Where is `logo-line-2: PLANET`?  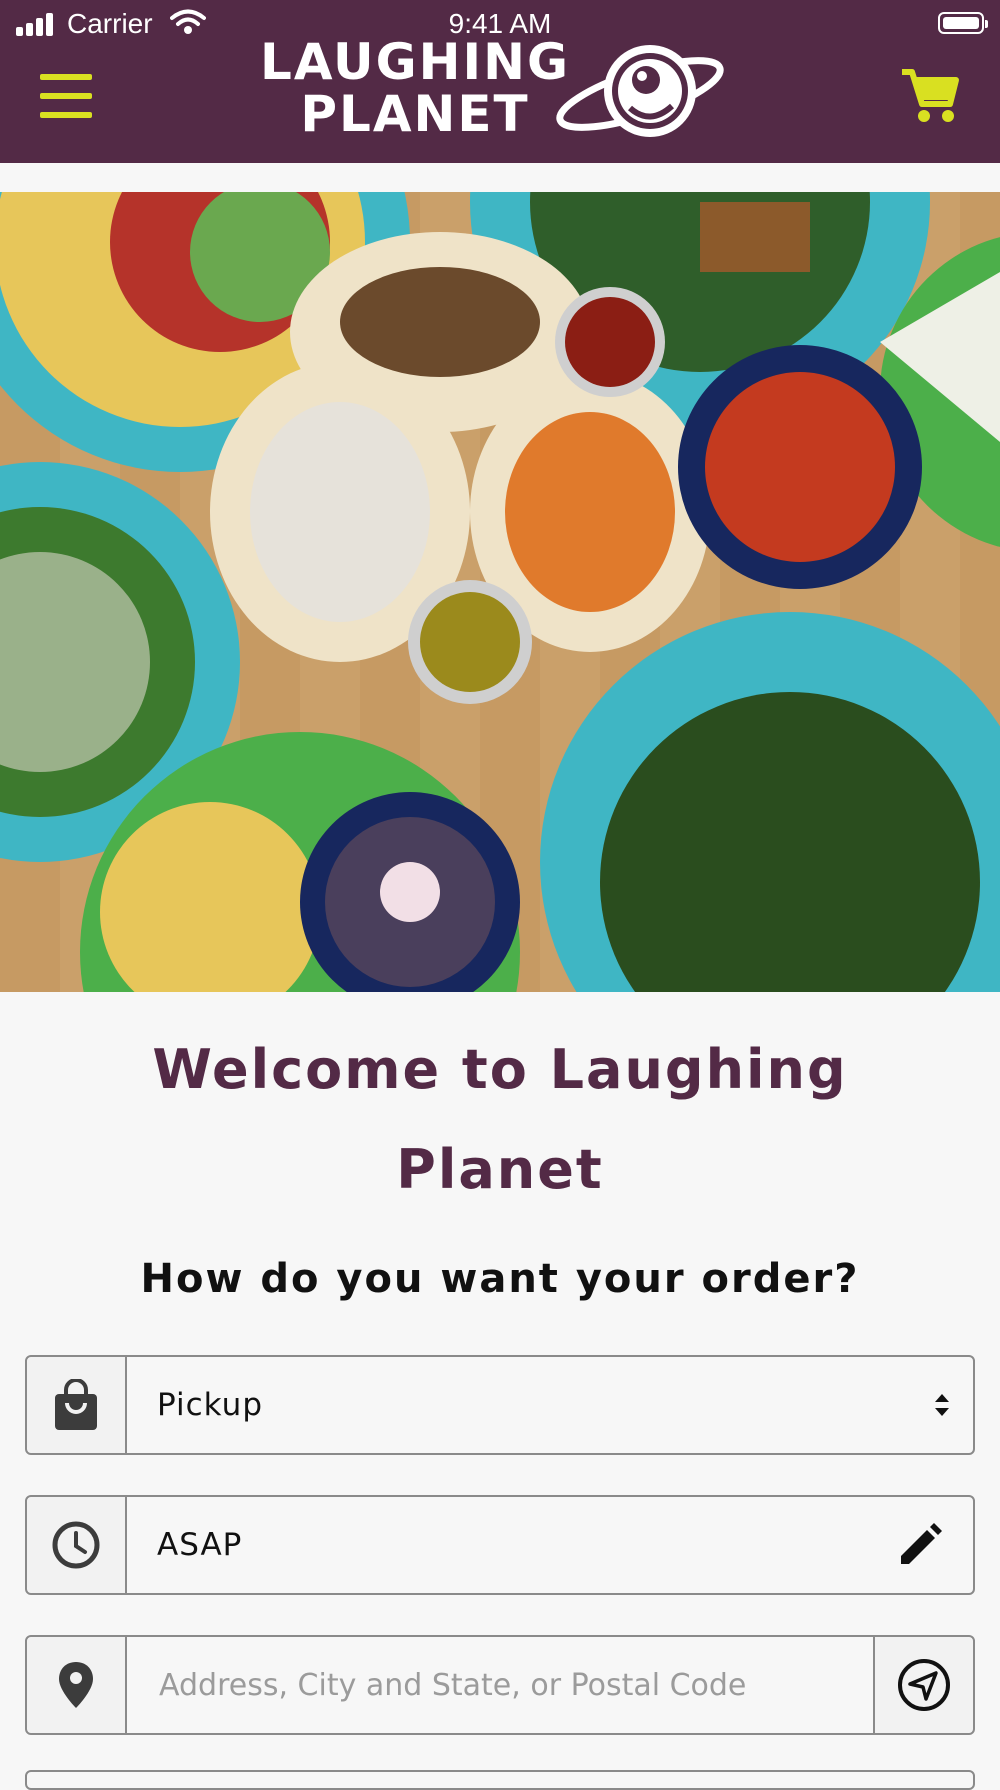 logo-line-2: PLANET is located at coordinates (415, 114).